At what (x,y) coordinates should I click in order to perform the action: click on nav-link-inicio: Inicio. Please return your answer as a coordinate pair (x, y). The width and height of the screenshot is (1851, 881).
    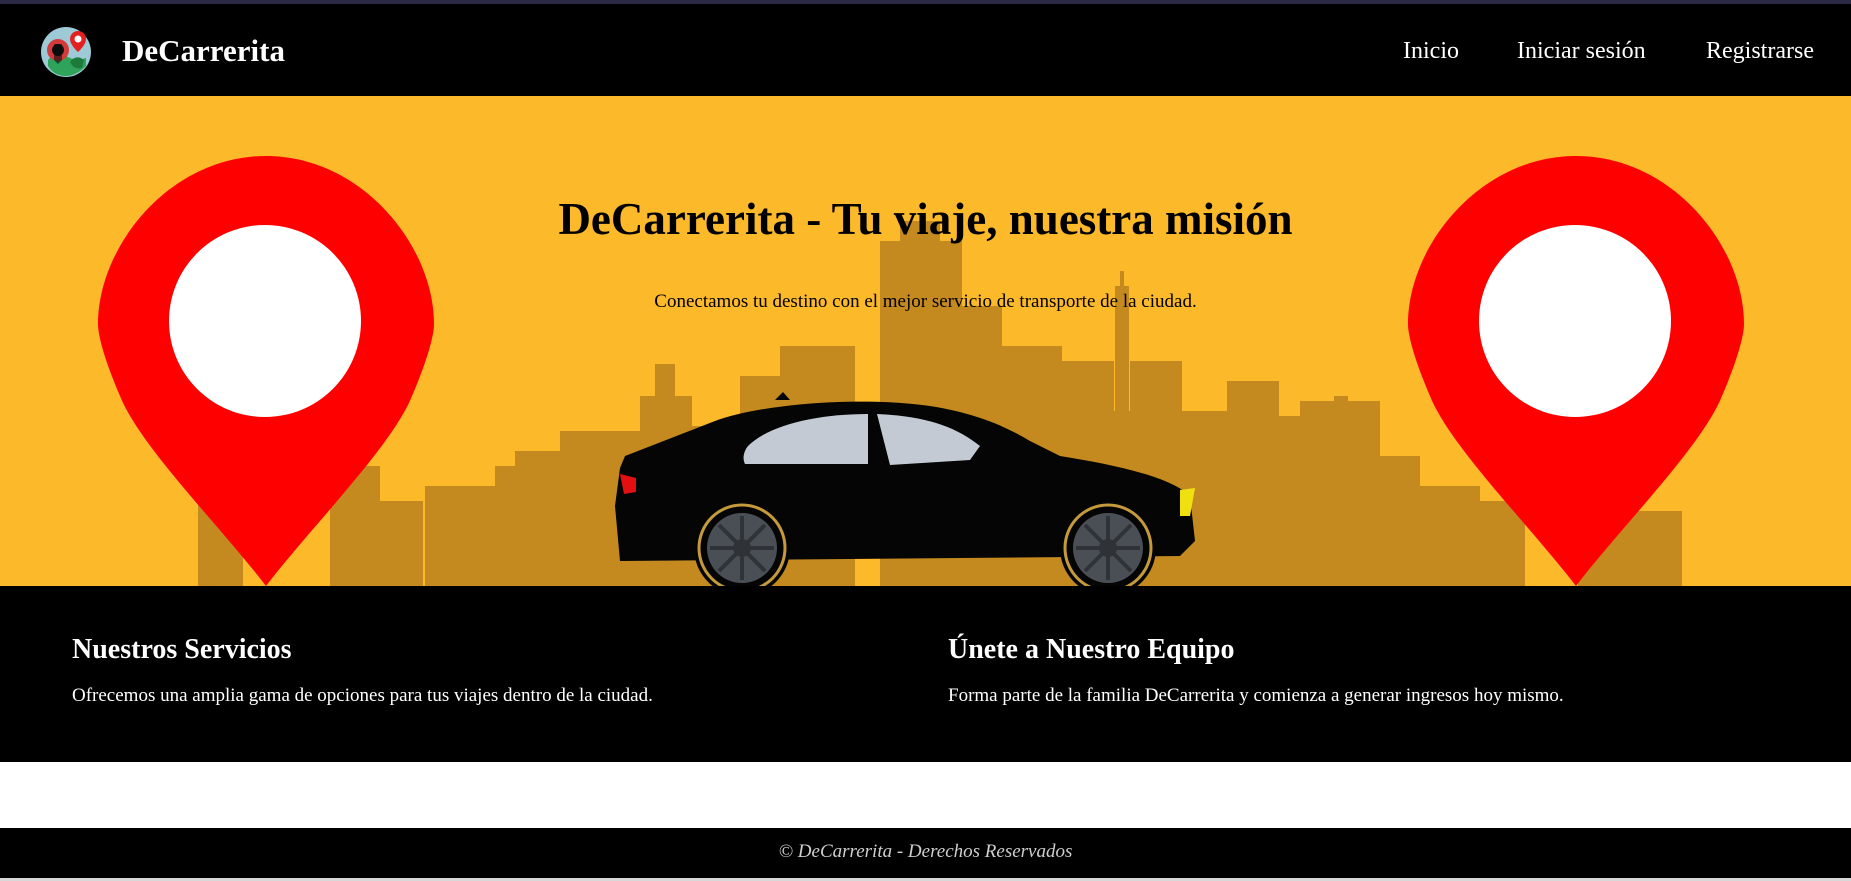
    Looking at the image, I should click on (1431, 51).